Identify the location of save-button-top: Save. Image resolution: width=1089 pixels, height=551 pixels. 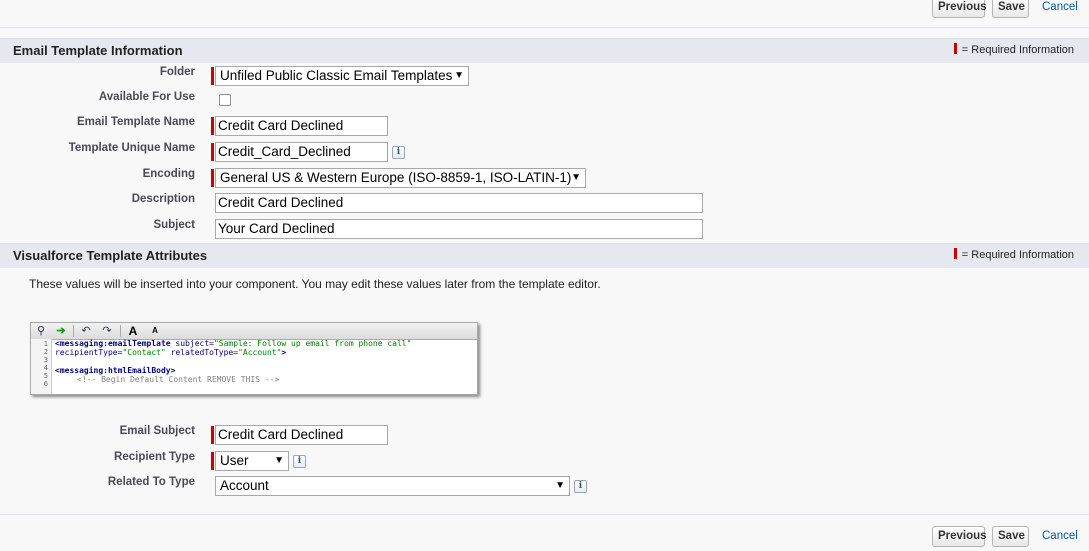
(1010, 9).